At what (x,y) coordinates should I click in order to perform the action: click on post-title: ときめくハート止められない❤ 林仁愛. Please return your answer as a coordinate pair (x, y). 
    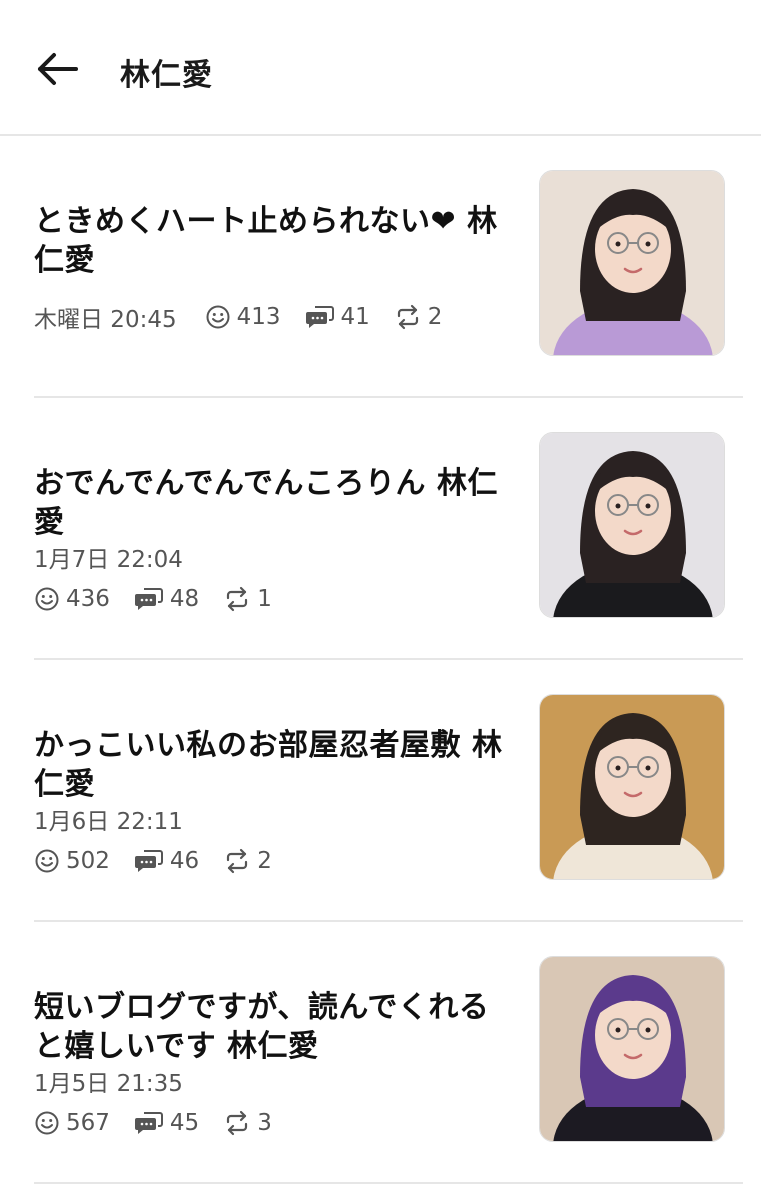
    Looking at the image, I should click on (269, 241).